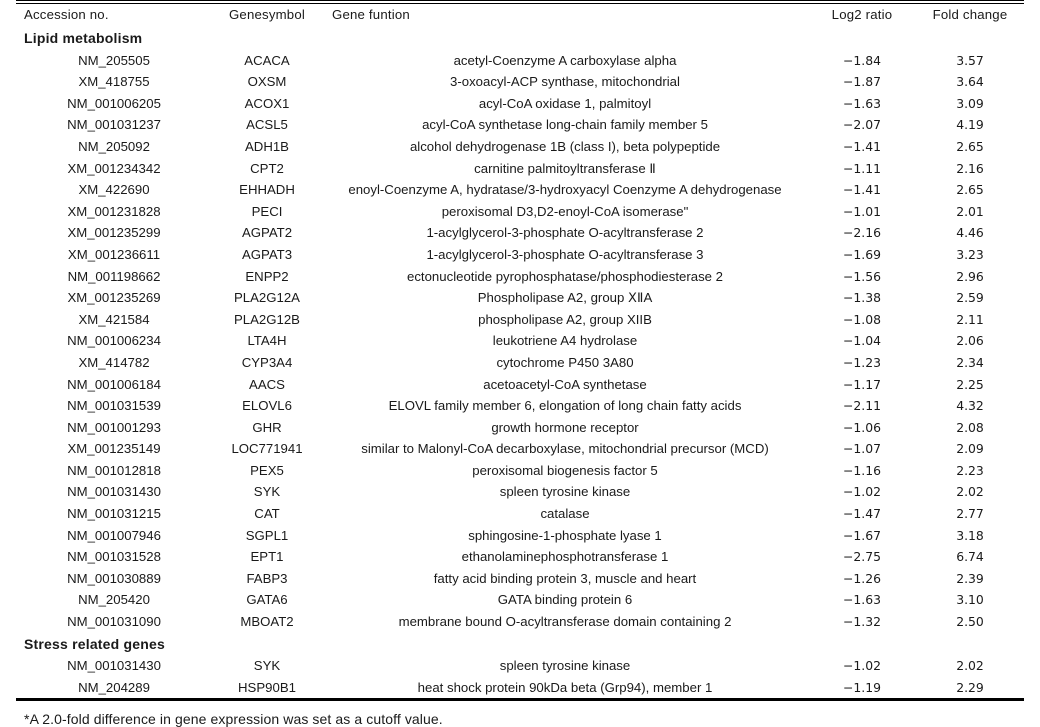 The height and width of the screenshot is (727, 1040). What do you see at coordinates (114, 600) in the screenshot?
I see `cell-accession: NM_205420` at bounding box center [114, 600].